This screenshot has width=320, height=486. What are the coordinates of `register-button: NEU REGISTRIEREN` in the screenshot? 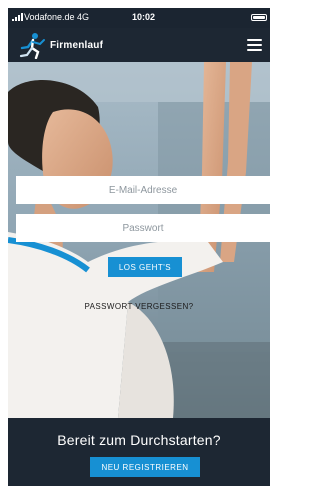 It's located at (145, 467).